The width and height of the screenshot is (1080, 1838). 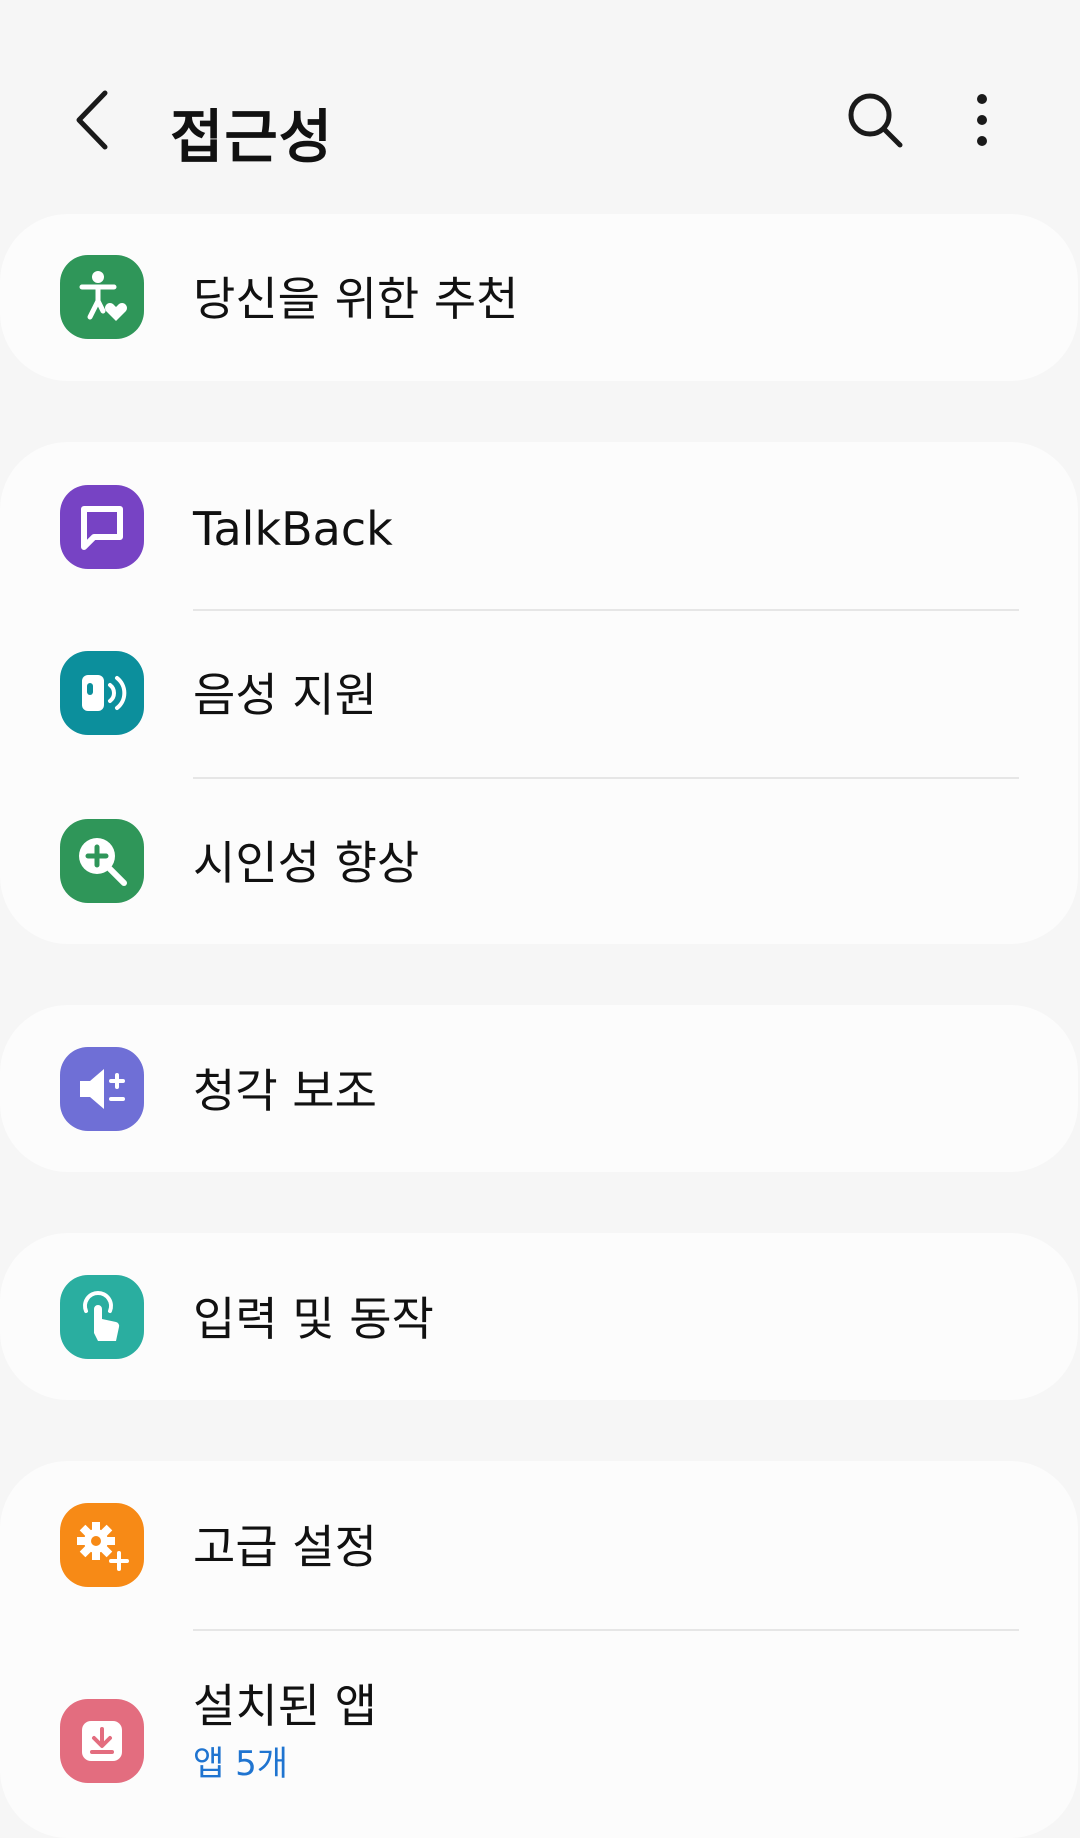 What do you see at coordinates (285, 1091) in the screenshot?
I see `row-label: 청각 보조` at bounding box center [285, 1091].